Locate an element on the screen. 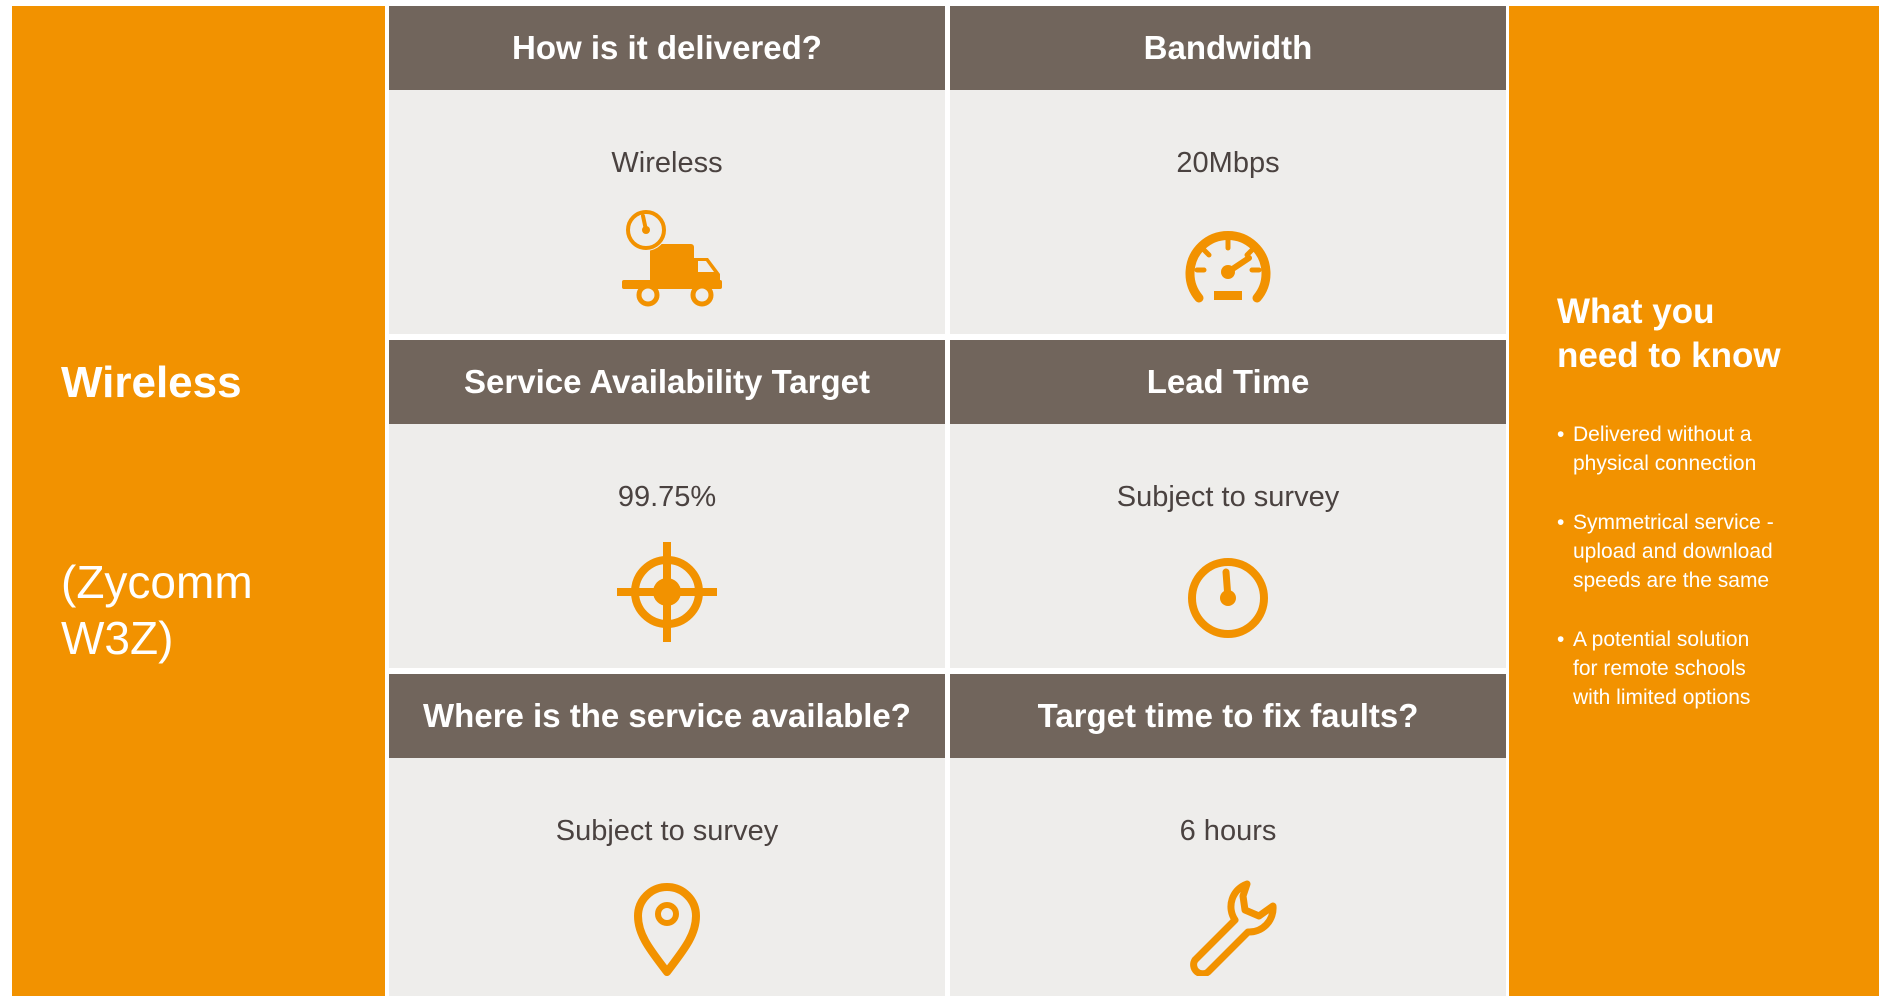 This screenshot has height=996, width=1879. wrench-icon is located at coordinates (1233, 928).